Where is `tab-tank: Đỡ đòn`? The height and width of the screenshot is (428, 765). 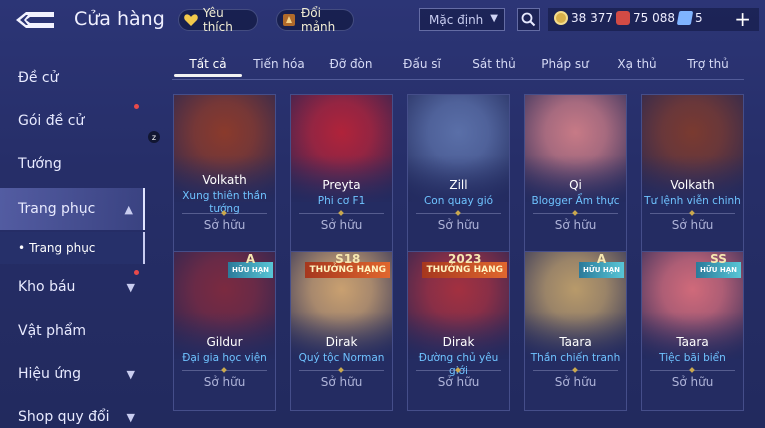 tab-tank: Đỡ đòn is located at coordinates (350, 64).